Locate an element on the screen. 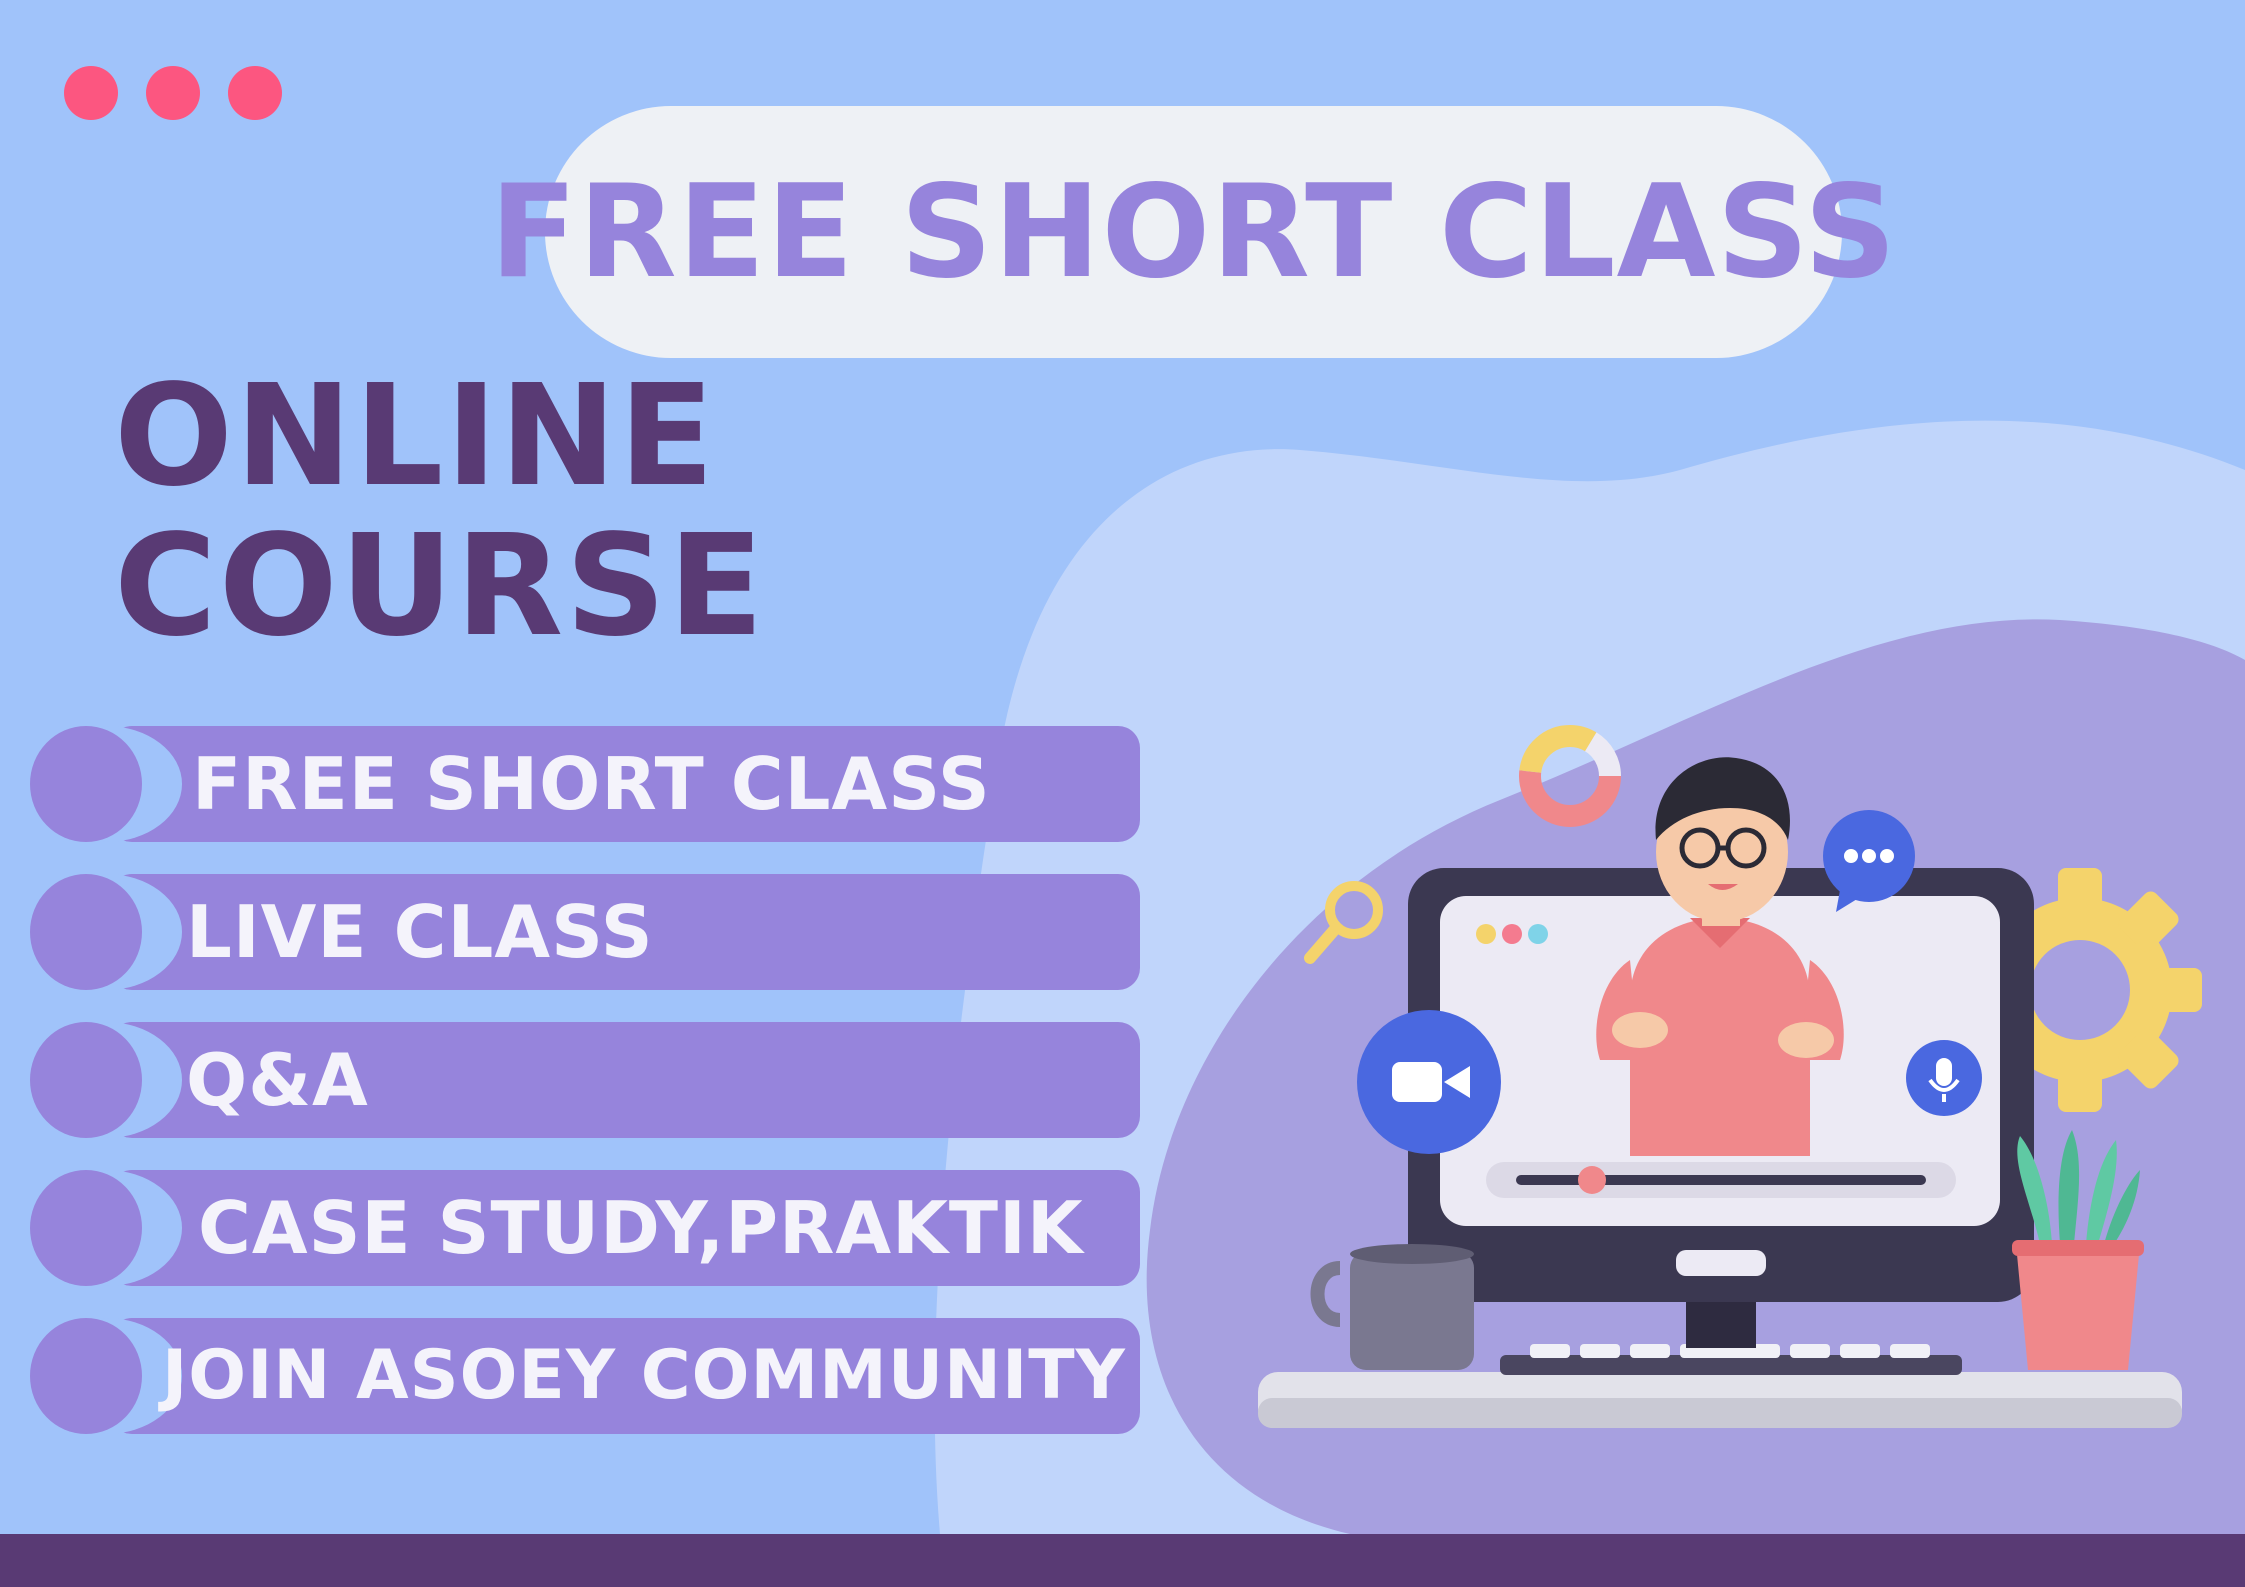  potted-plant is located at coordinates (2078, 1250).